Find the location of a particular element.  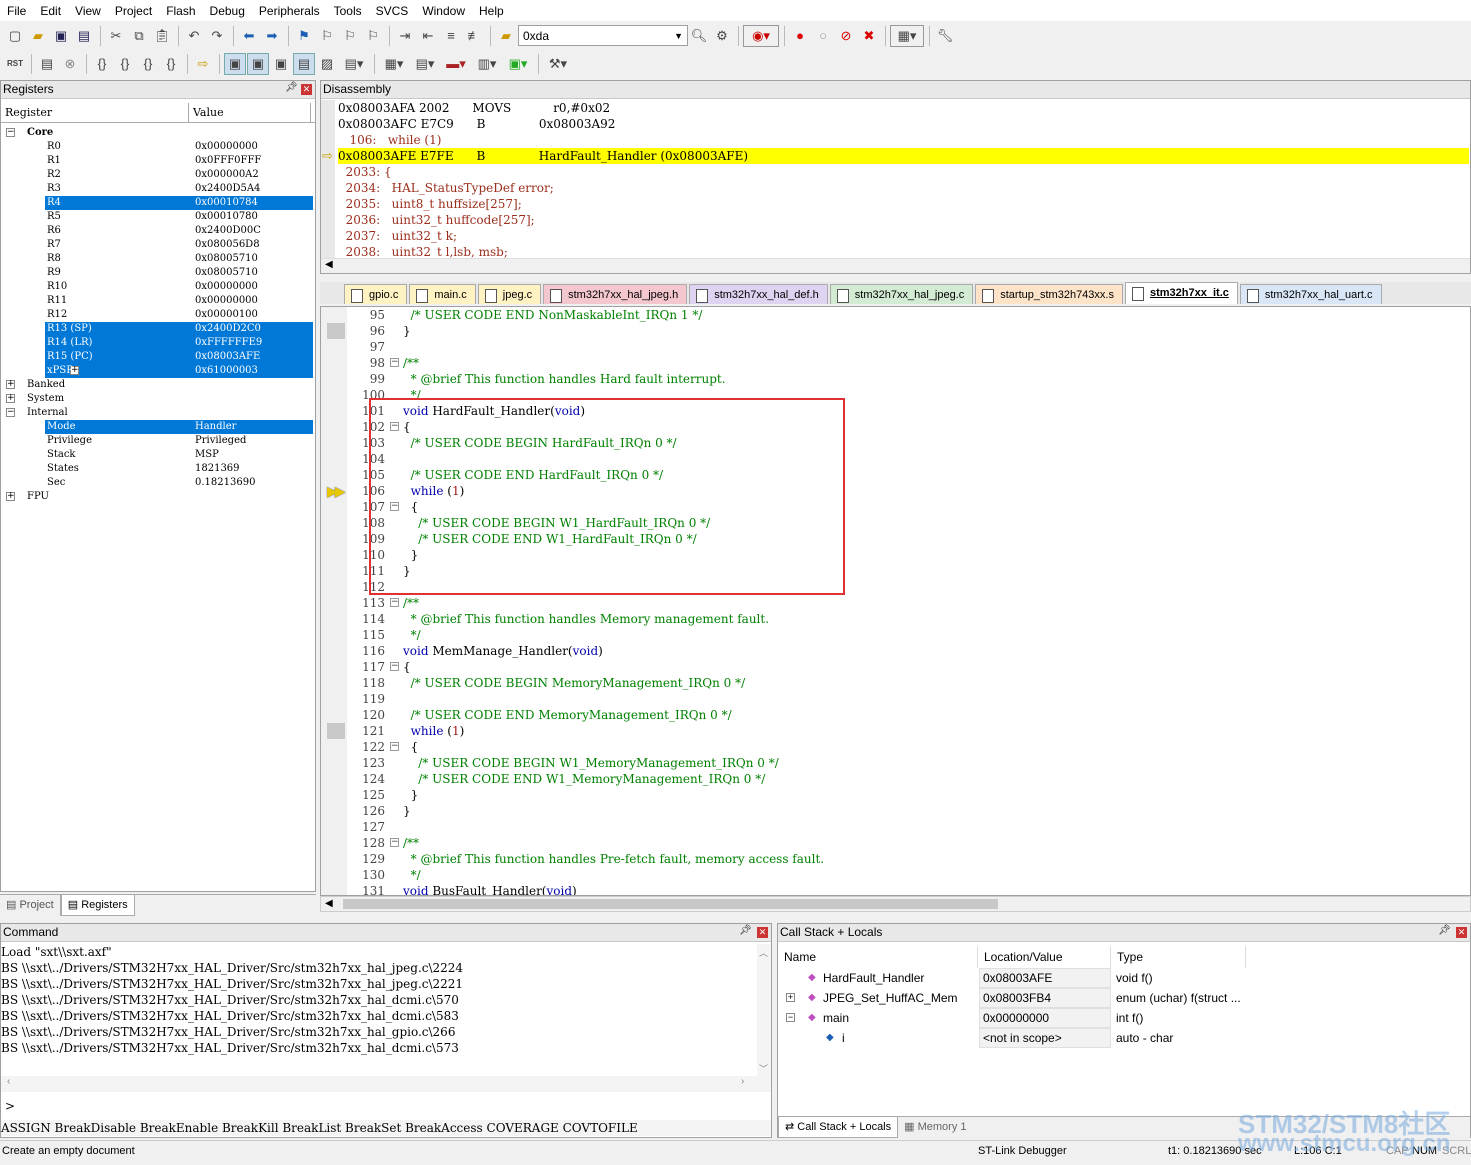

command-vscrollbar: ︿ ﹀ is located at coordinates (764, 1010).